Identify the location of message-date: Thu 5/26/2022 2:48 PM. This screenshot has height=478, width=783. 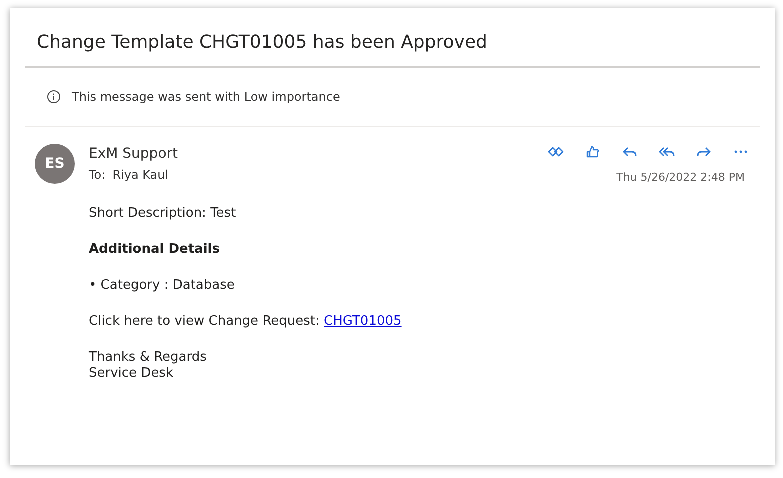
(680, 177).